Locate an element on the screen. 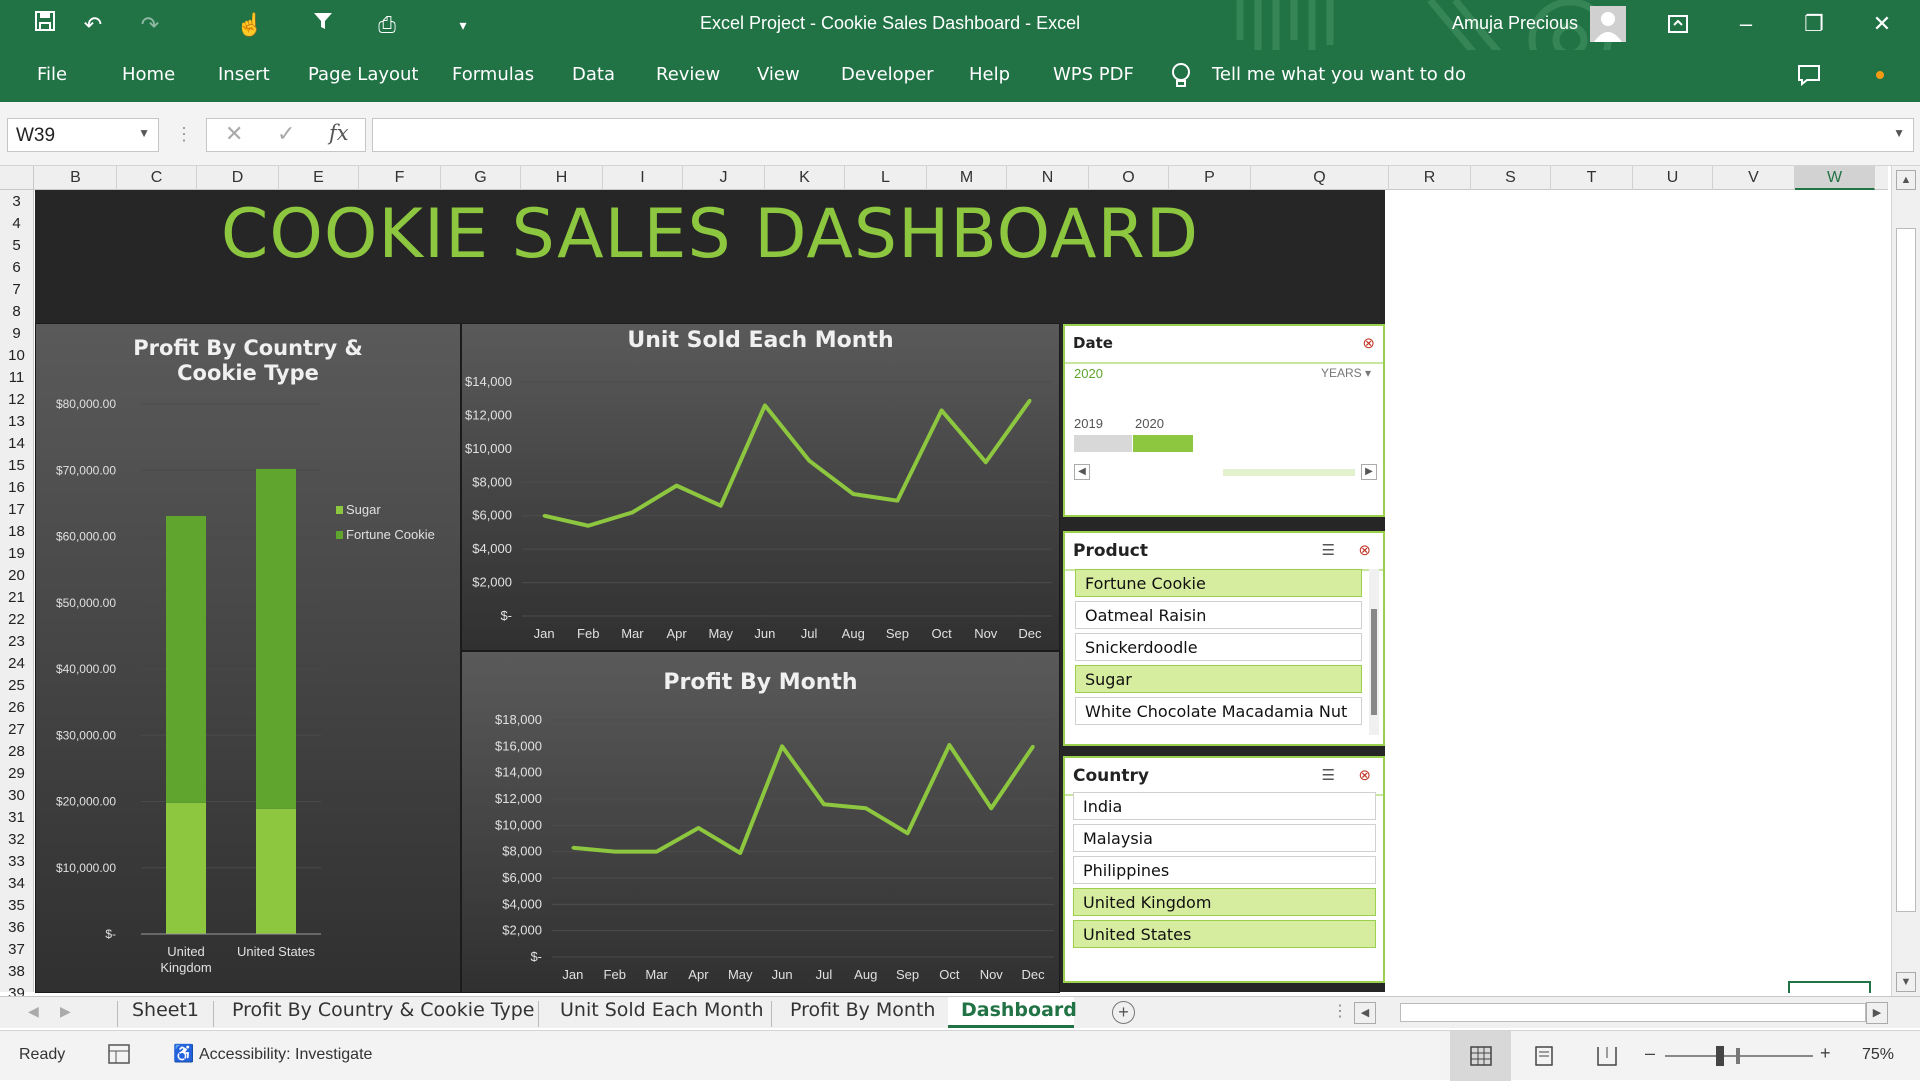 This screenshot has height=1081, width=1920. slicer-item-snickerdoodle: Snickerdoodle is located at coordinates (1218, 647).